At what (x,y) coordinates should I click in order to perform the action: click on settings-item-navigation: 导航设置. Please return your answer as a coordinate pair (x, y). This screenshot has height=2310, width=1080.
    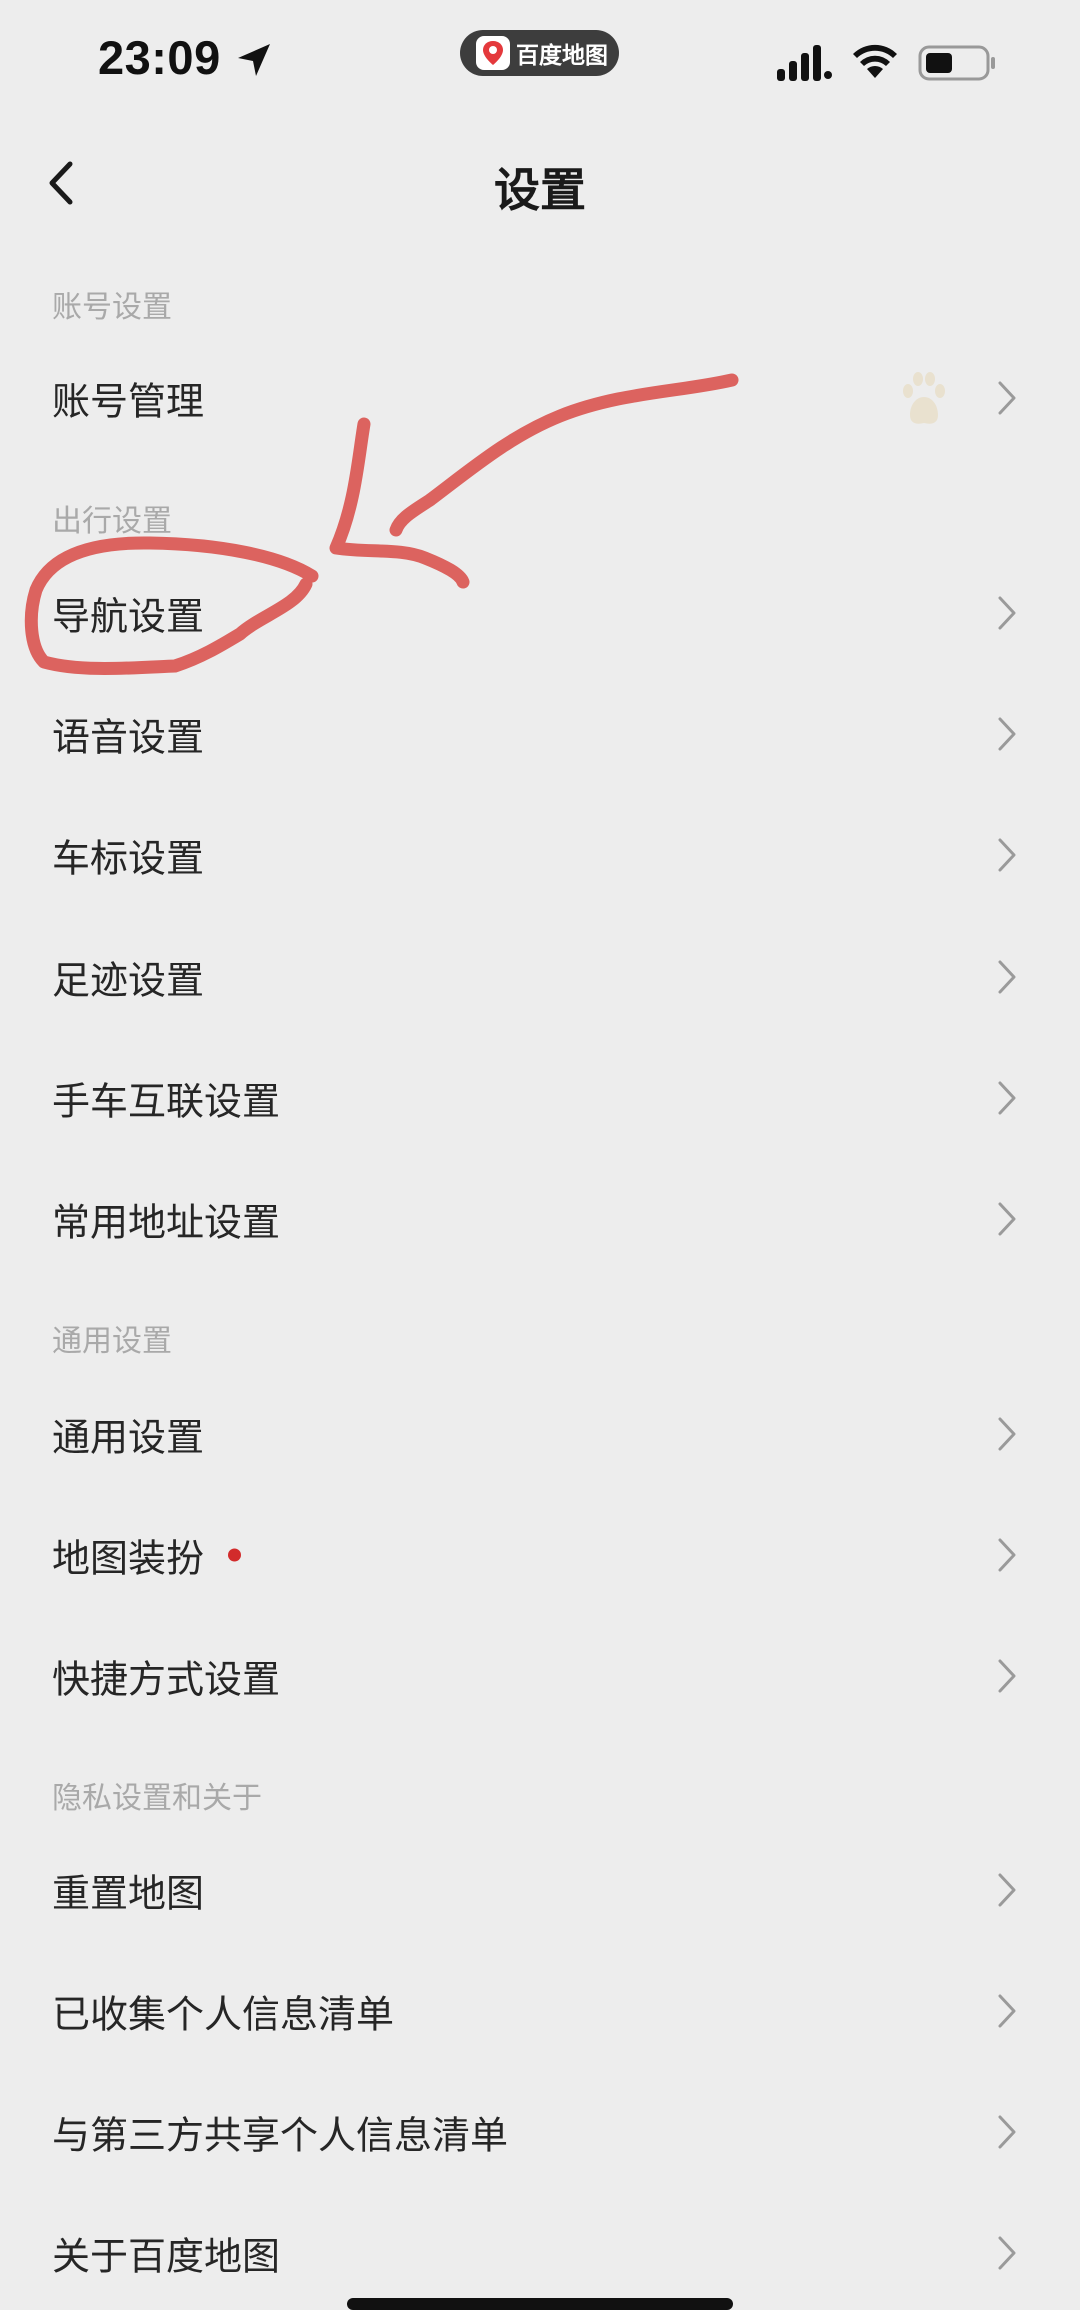
    Looking at the image, I should click on (540, 613).